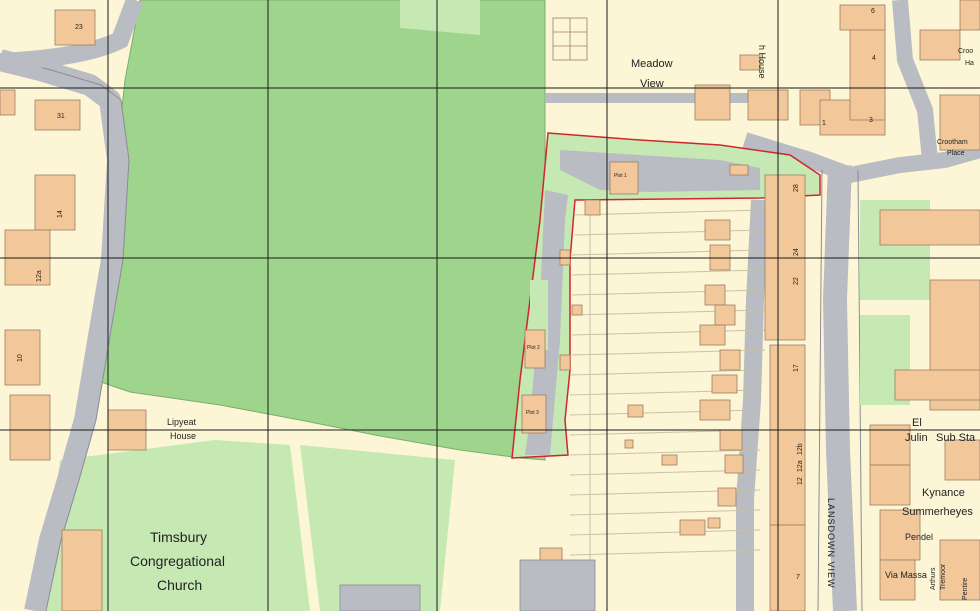 The width and height of the screenshot is (980, 611). Describe the element at coordinates (652, 84) in the screenshot. I see `meadow-view-label-2: View` at that location.